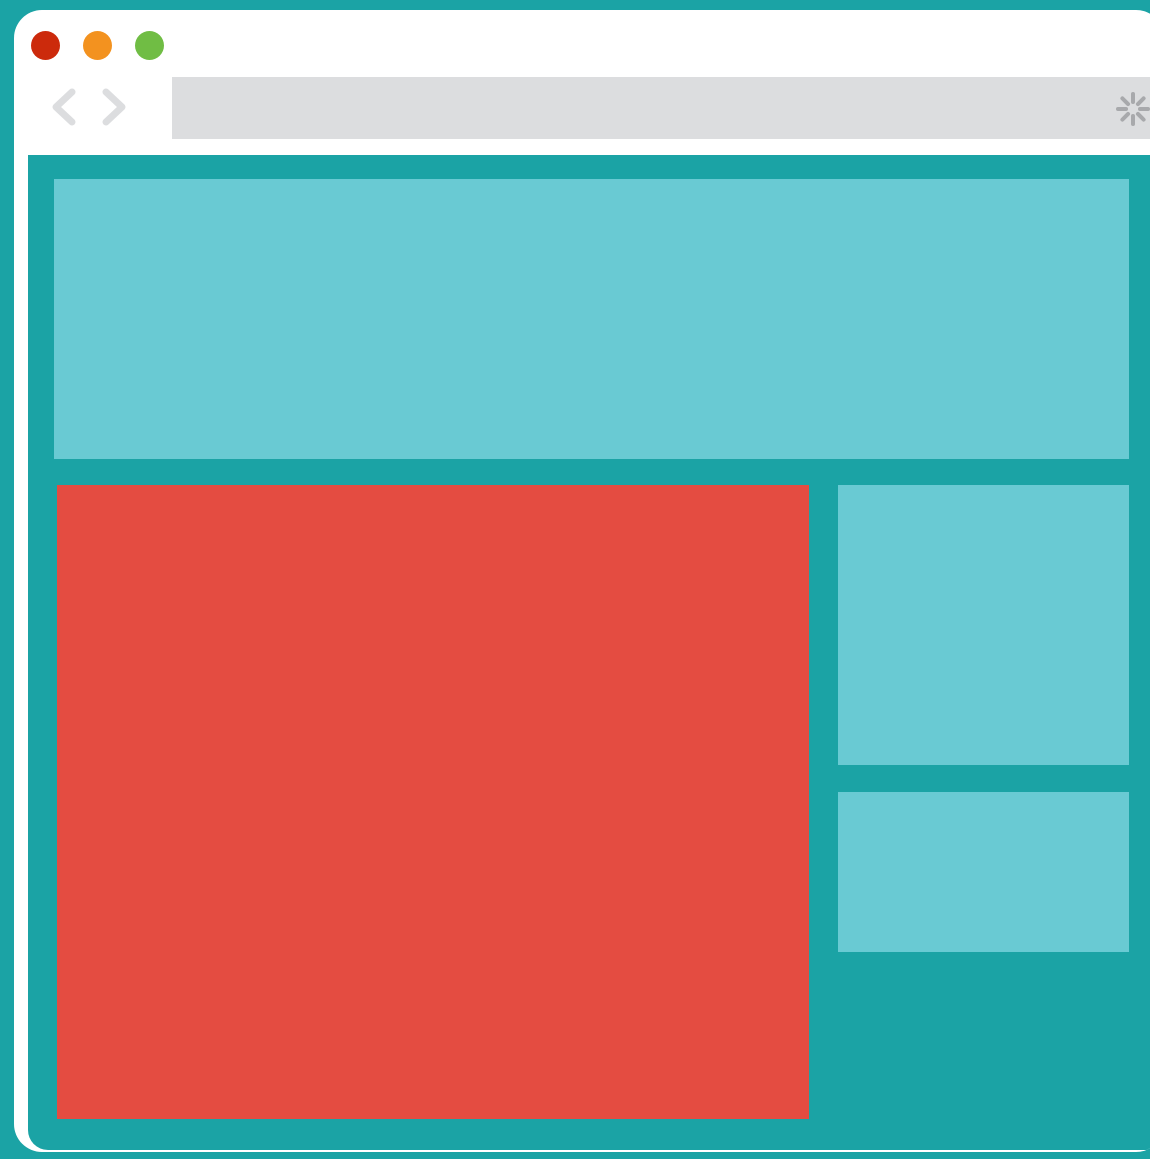 The width and height of the screenshot is (1150, 1159). What do you see at coordinates (97, 45) in the screenshot?
I see `minimize-button` at bounding box center [97, 45].